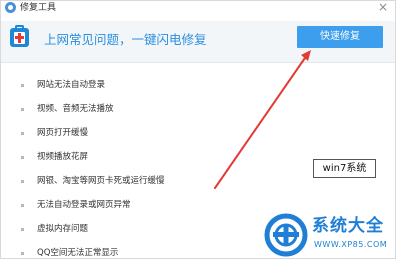 Image resolution: width=396 pixels, height=259 pixels. I want to click on page-headline: 上网常见问题，一键闪电修复, so click(125, 39).